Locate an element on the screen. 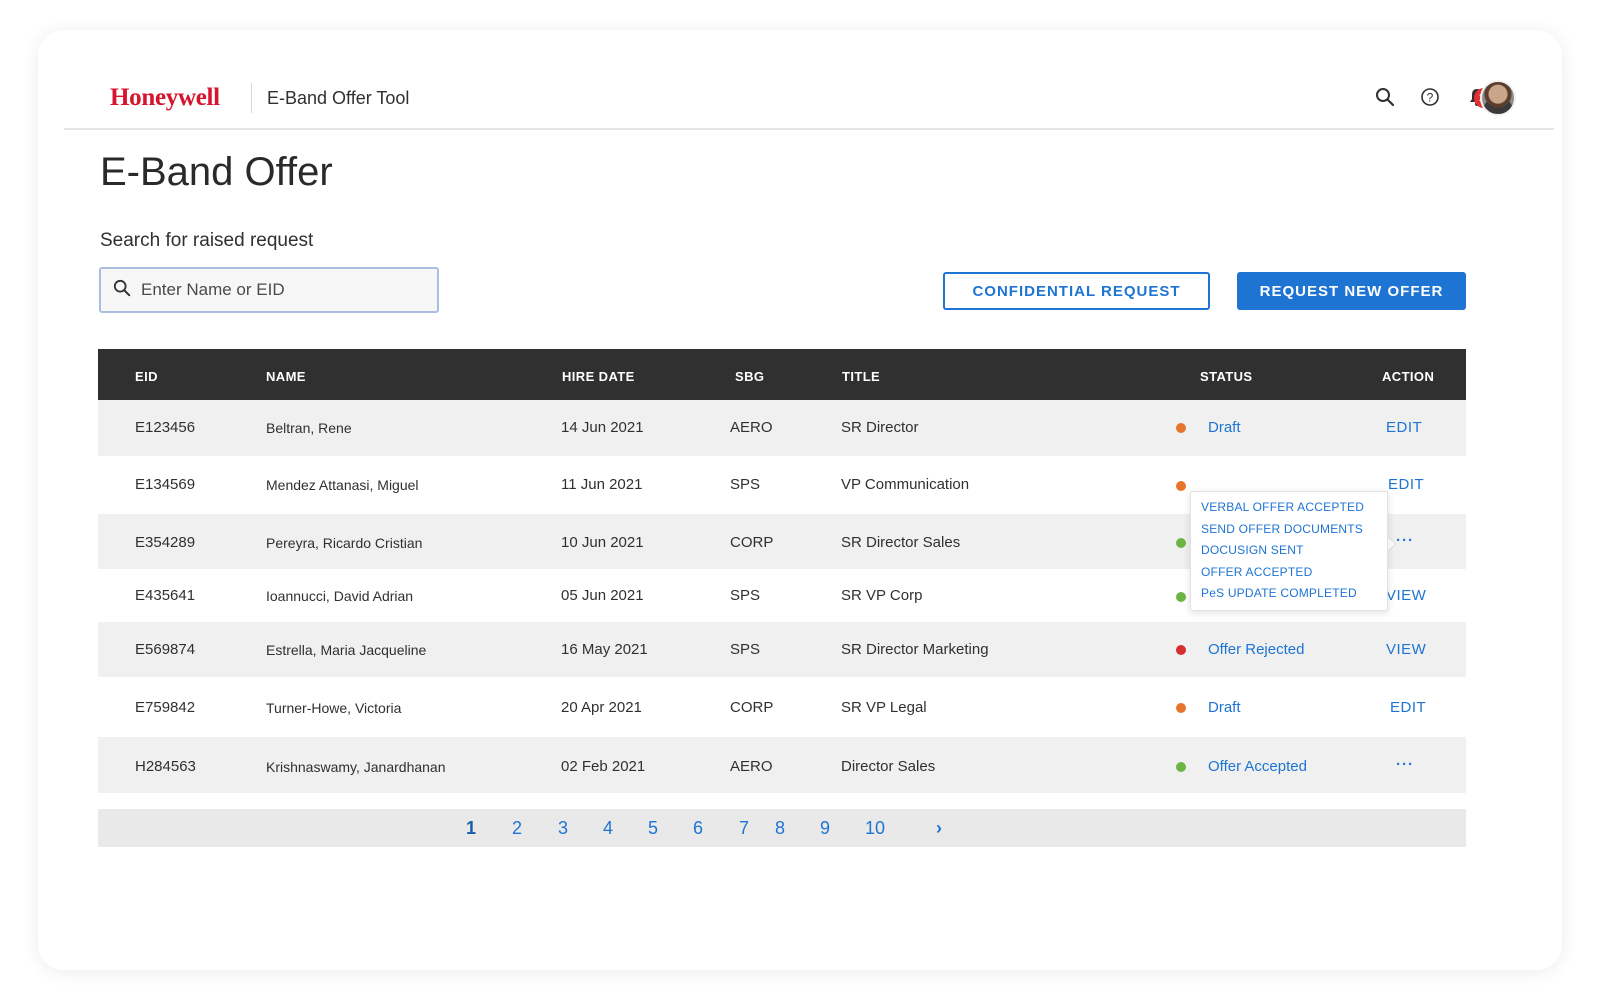 The height and width of the screenshot is (1000, 1600). page-3: 3 is located at coordinates (563, 828).